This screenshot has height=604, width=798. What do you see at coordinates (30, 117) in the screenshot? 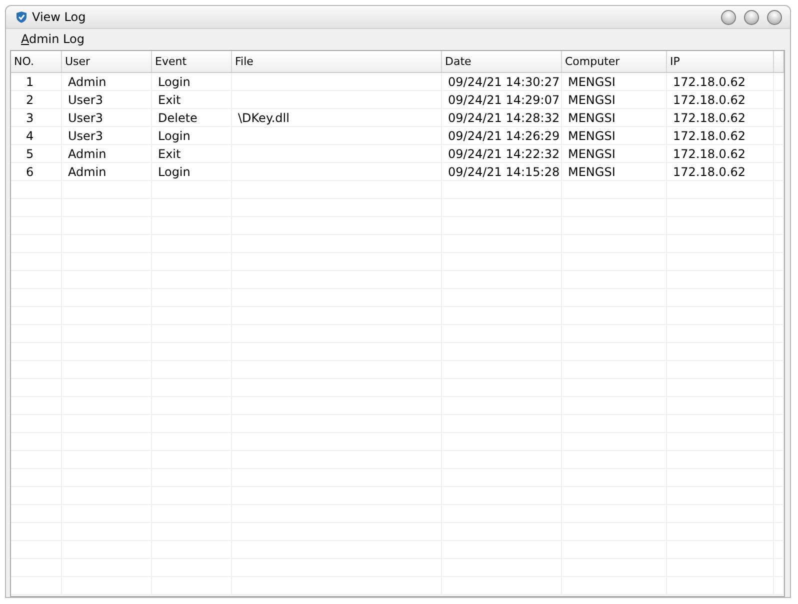
I see `table-cell: 3` at bounding box center [30, 117].